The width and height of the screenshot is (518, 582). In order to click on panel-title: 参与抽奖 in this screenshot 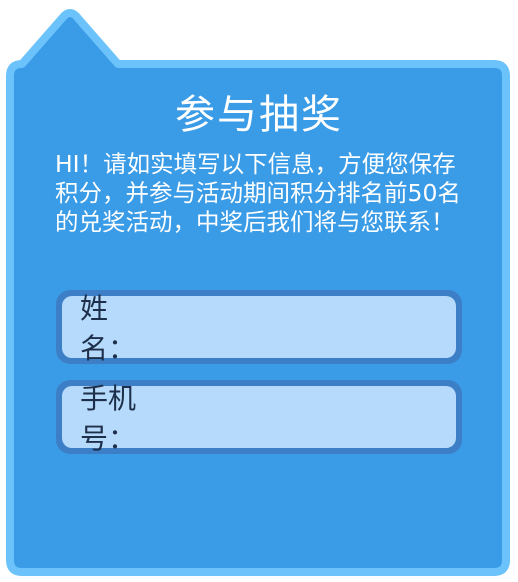, I will do `click(259, 115)`.